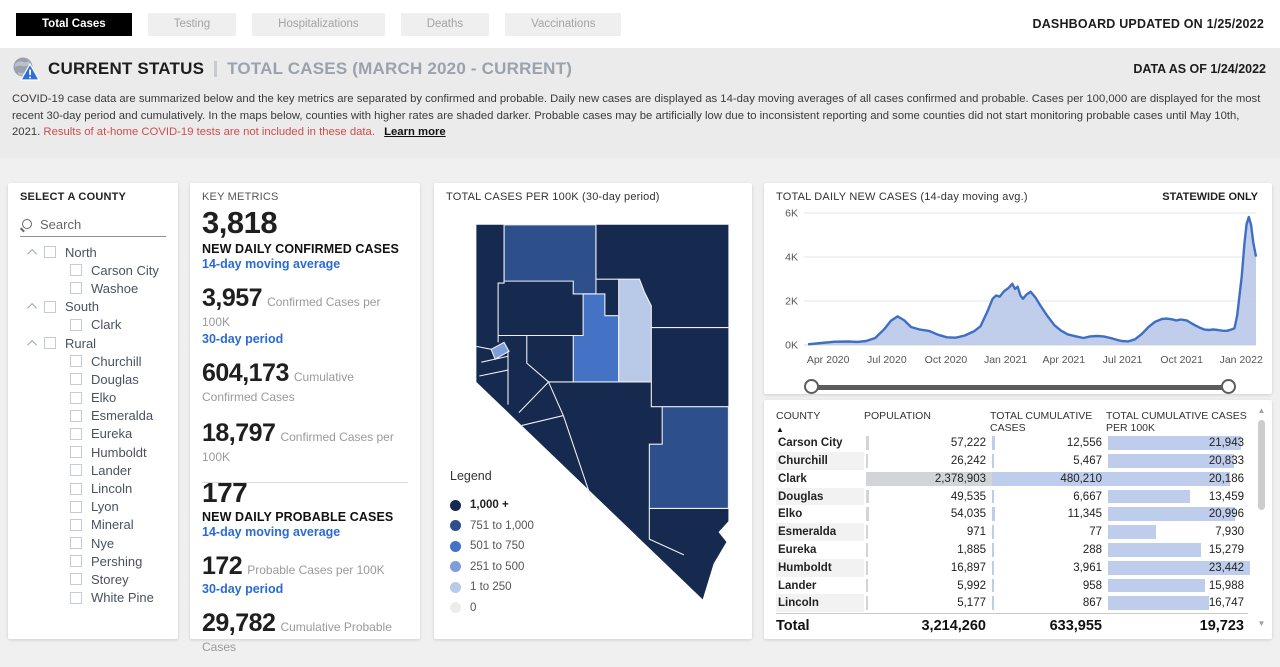 This screenshot has width=1280, height=667. Describe the element at coordinates (1012, 479) in the screenshot. I see `table-row-clark: Clark 2,378,903 480,210 20,186` at that location.